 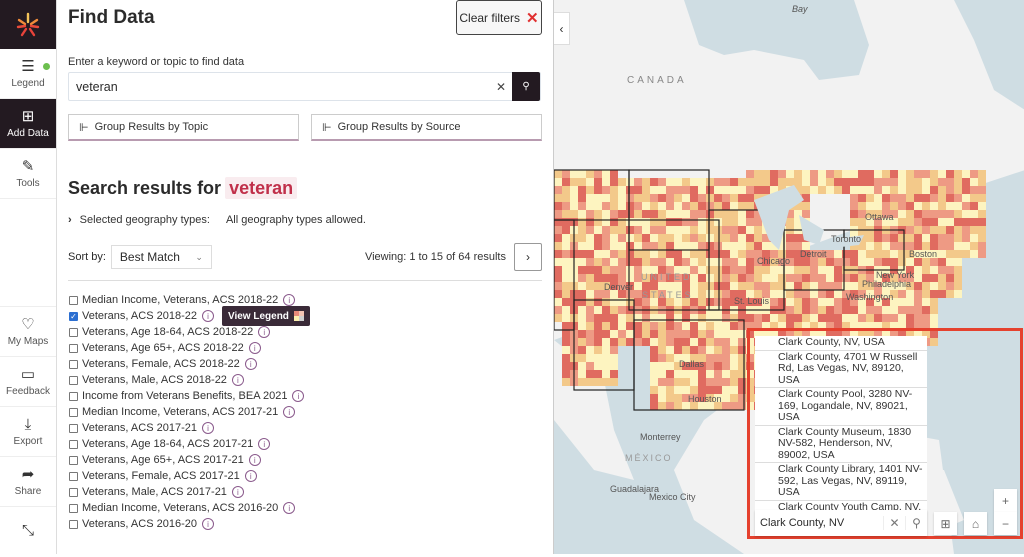 What do you see at coordinates (28, 532) in the screenshot?
I see `rail-collapse: ⤡` at bounding box center [28, 532].